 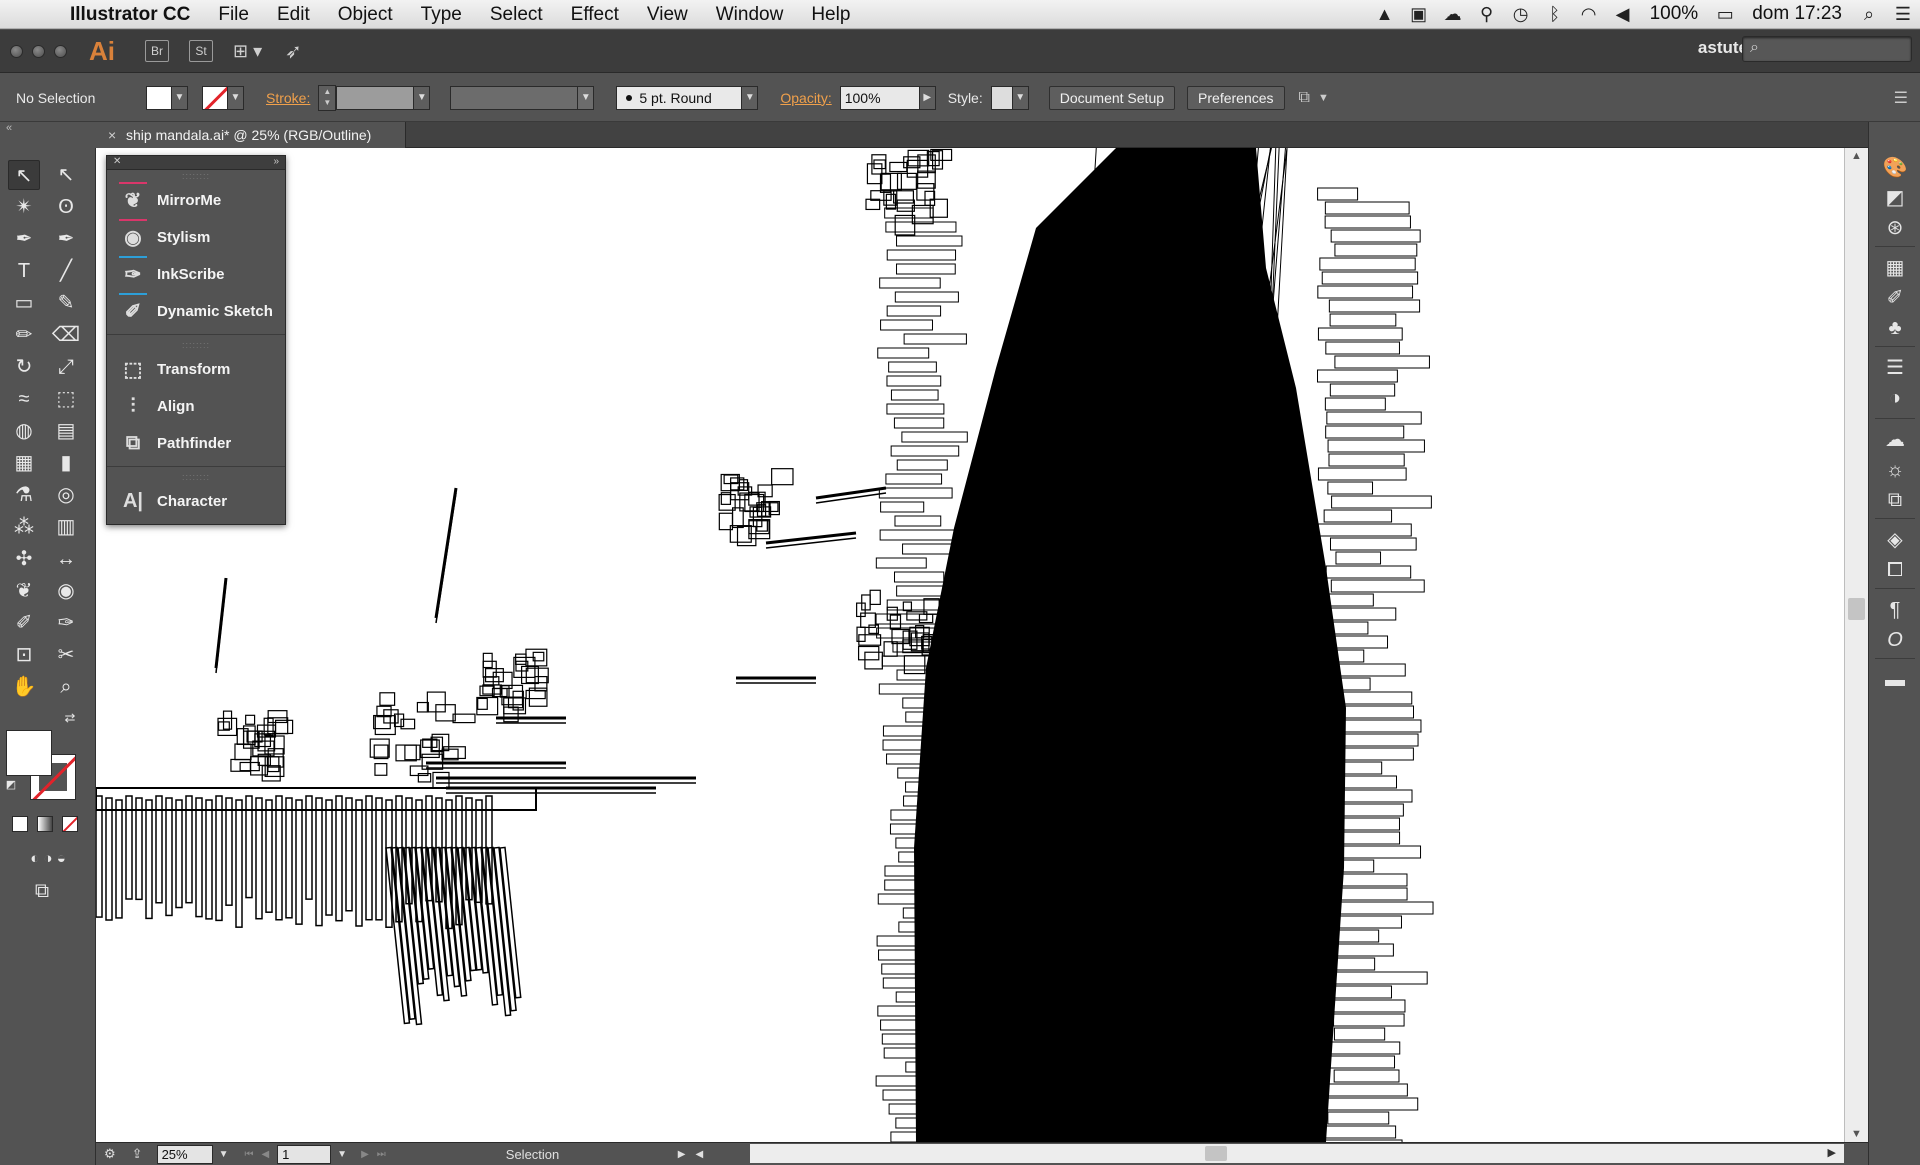 What do you see at coordinates (24, 175) in the screenshot?
I see `selection-tool-icon: ↖` at bounding box center [24, 175].